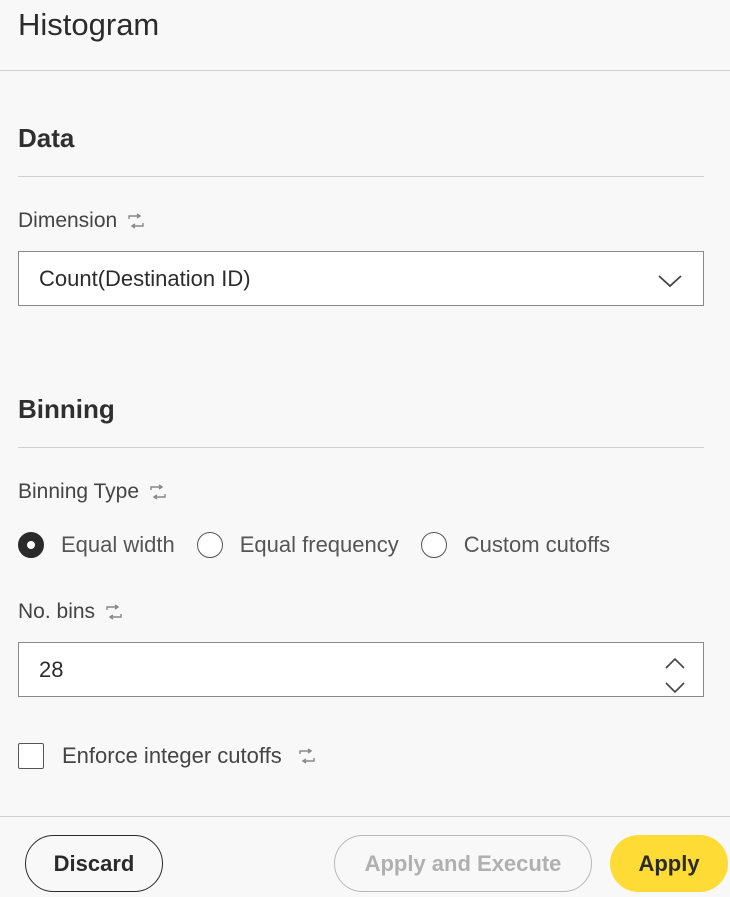 The image size is (730, 897). What do you see at coordinates (57, 611) in the screenshot?
I see `bins-label: No. bins` at bounding box center [57, 611].